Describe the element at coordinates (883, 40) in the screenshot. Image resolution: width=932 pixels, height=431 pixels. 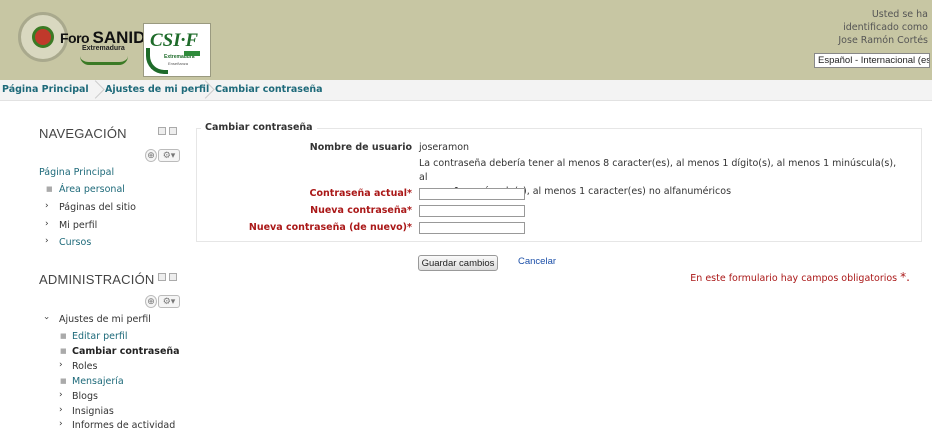
I see `user-name-link: Jose Ramón Cortés` at that location.